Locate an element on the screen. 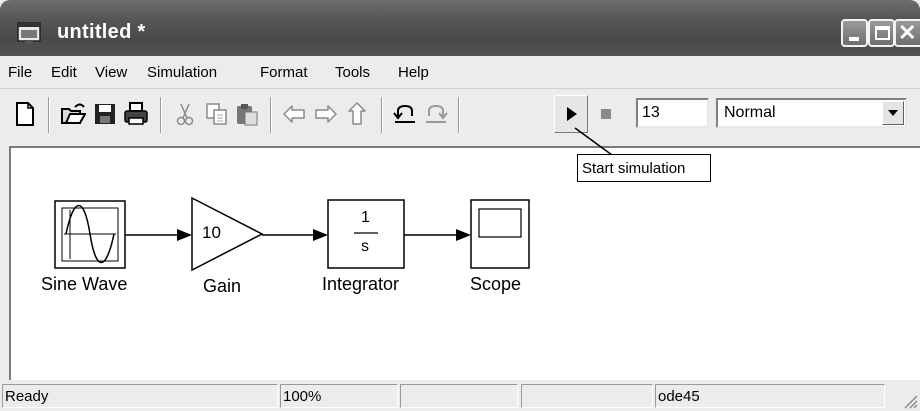 The image size is (920, 411). integrator-label: Integrator is located at coordinates (361, 284).